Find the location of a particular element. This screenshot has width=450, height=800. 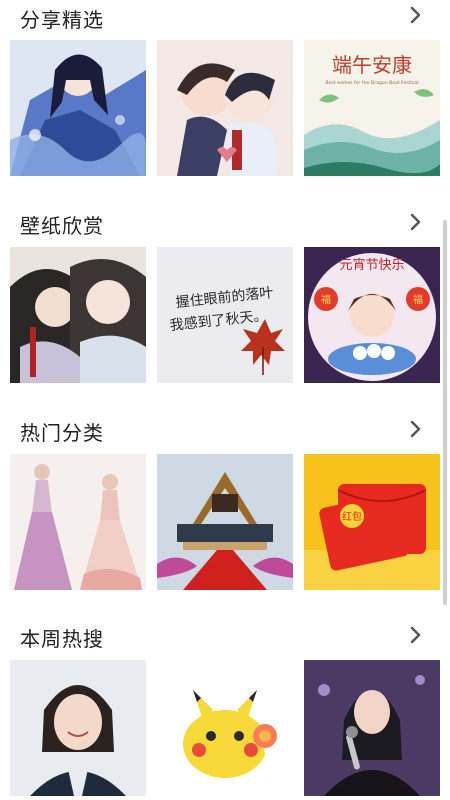

festival-subtitle-text: Best wishes for the Dragon Boat Festival is located at coordinates (371, 83).